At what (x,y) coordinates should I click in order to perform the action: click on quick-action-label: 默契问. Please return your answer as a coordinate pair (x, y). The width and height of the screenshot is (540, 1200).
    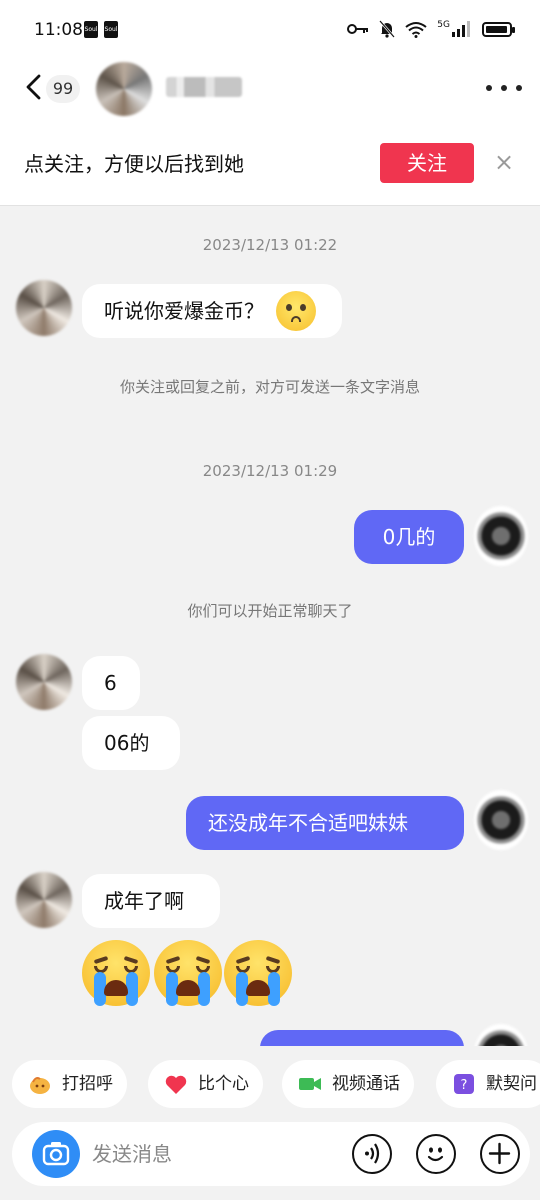
    Looking at the image, I should click on (511, 1084).